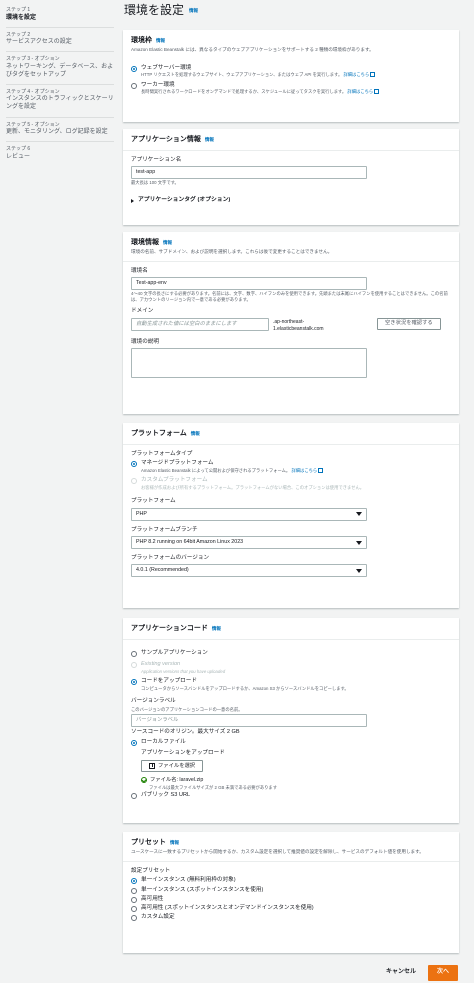  Describe the element at coordinates (249, 571) in the screenshot. I see `platform-version-select: 4.0.1 (Recommended)` at that location.